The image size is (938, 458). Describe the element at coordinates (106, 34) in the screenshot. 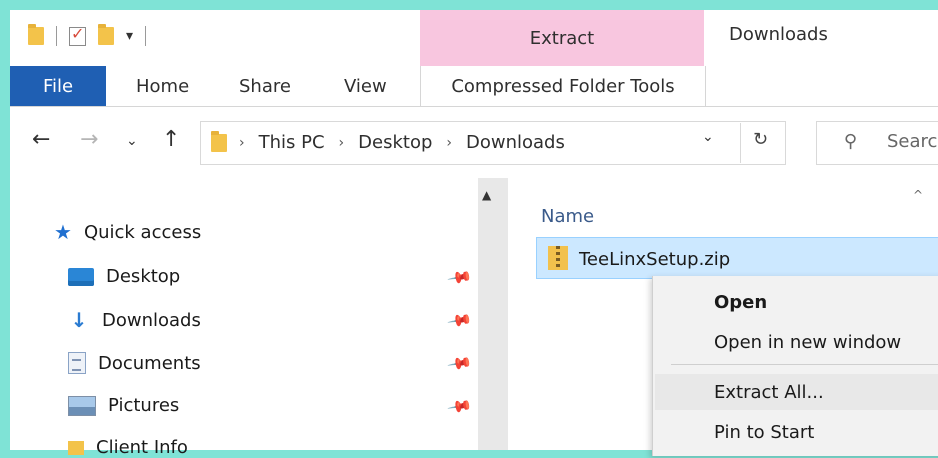

I see `new-folder-icon` at that location.